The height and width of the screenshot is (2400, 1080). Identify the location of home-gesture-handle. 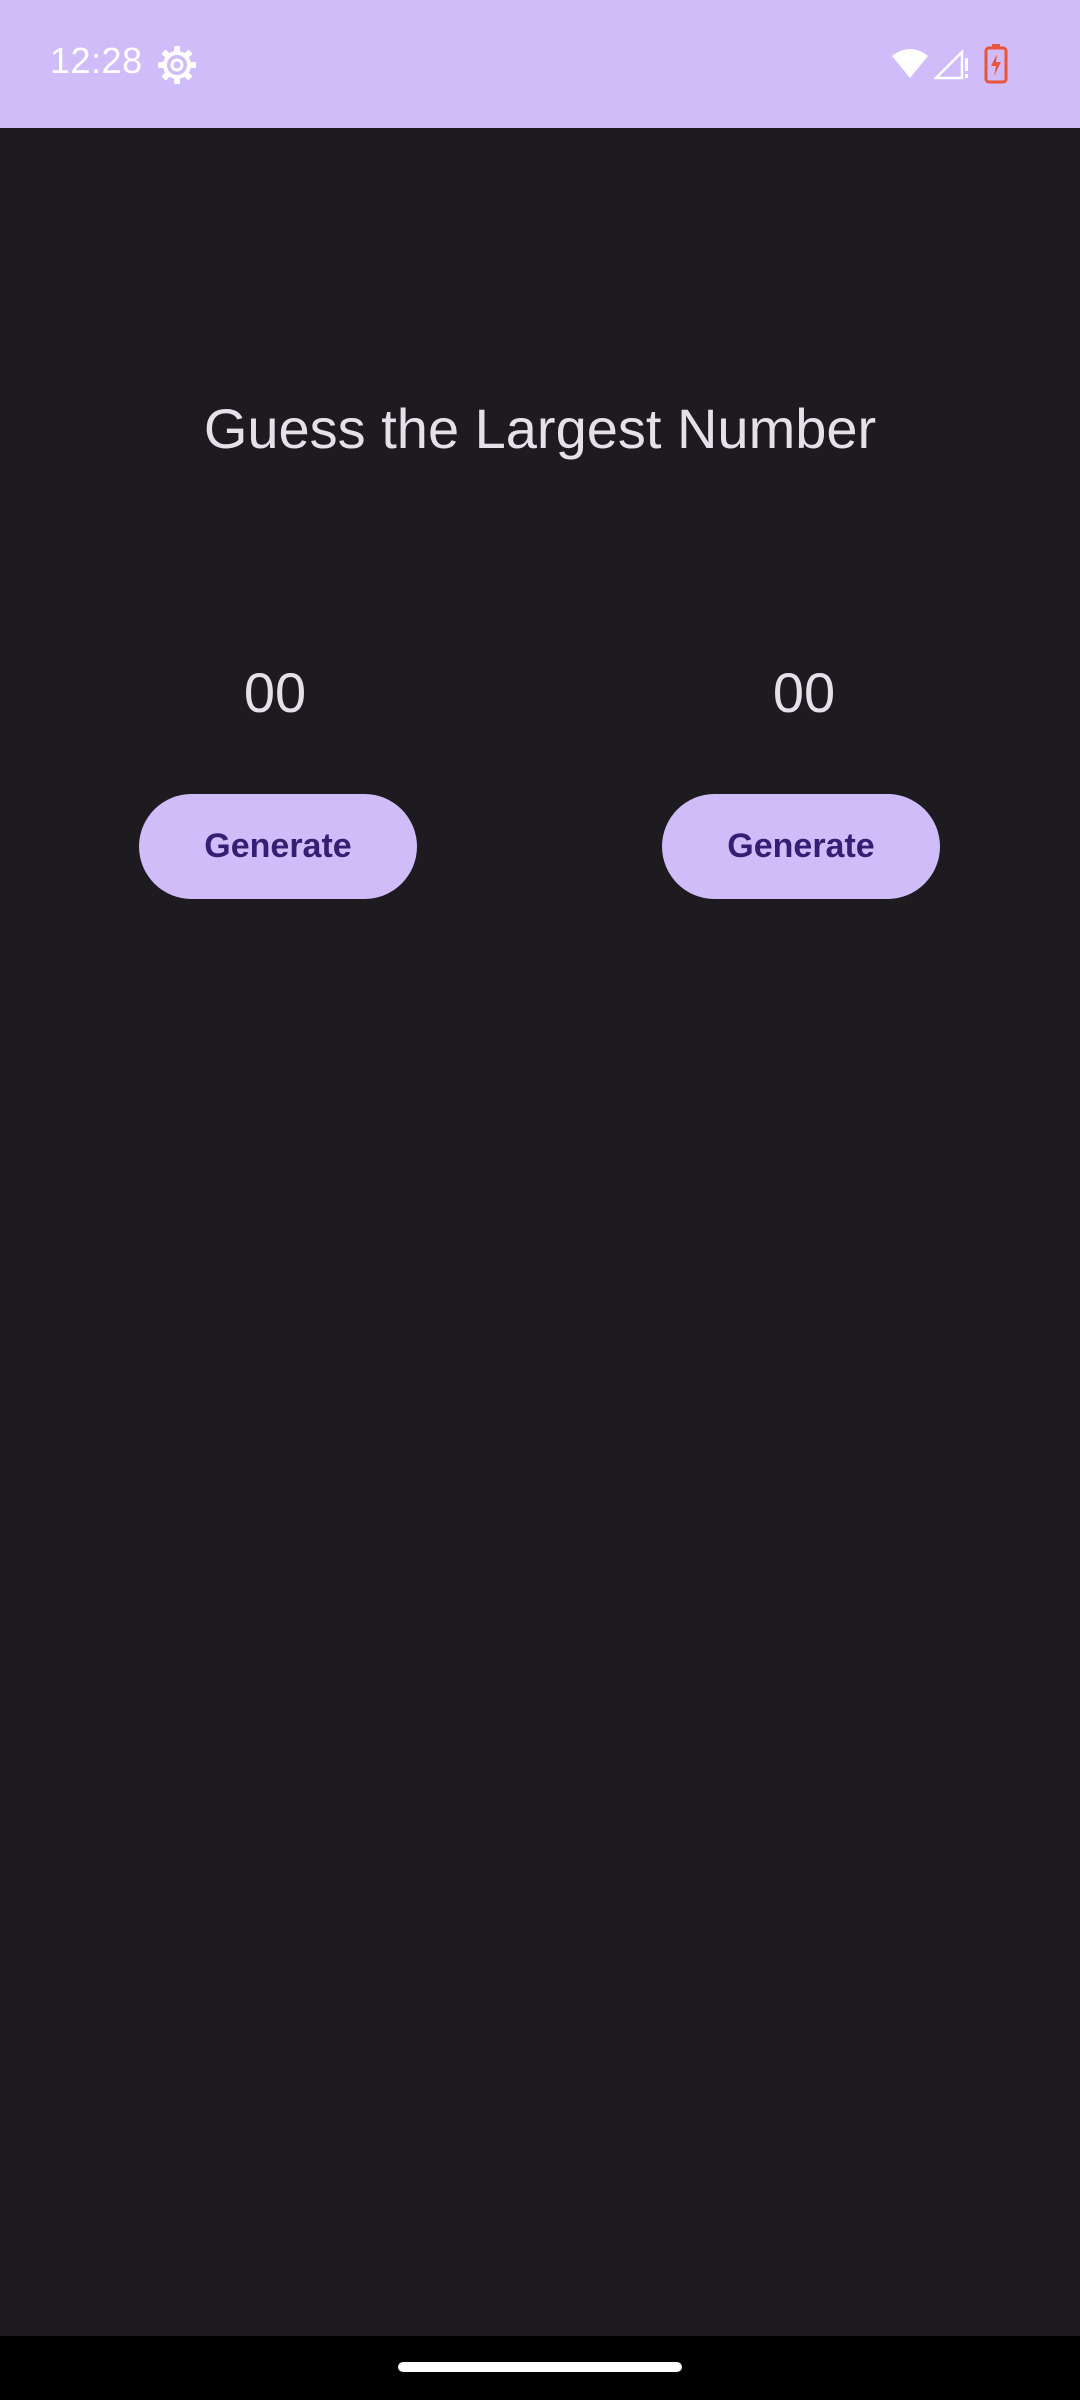
(540, 2367).